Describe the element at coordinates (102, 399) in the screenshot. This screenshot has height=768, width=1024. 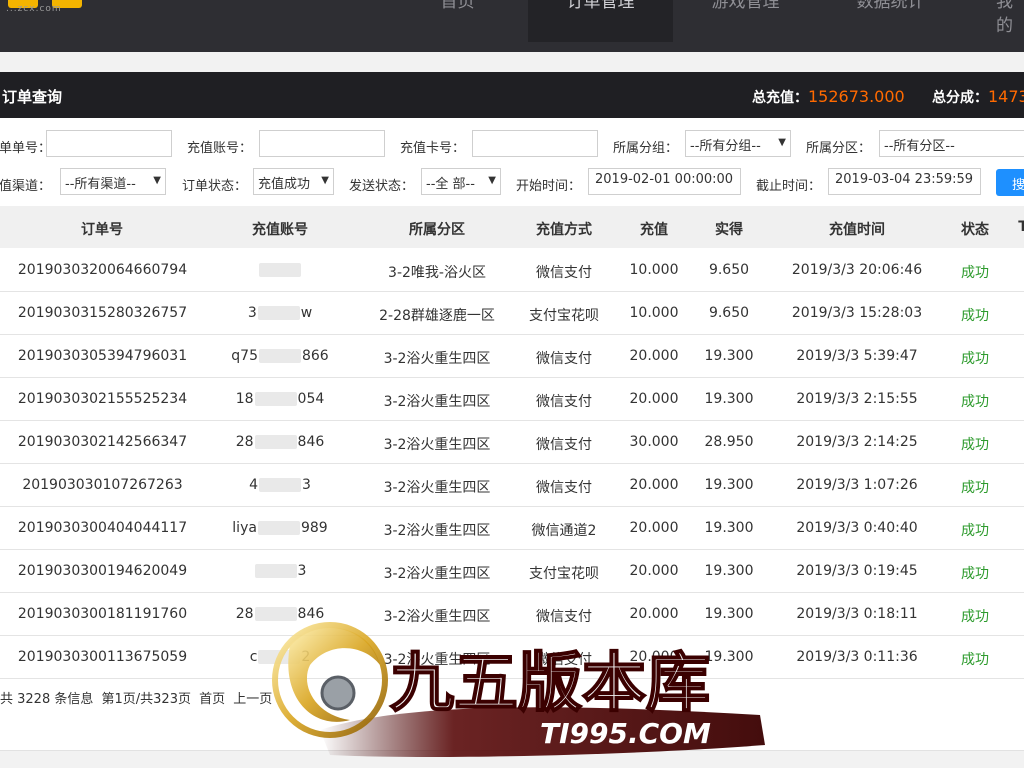
I see `cell-order: 2019030302155525234` at that location.